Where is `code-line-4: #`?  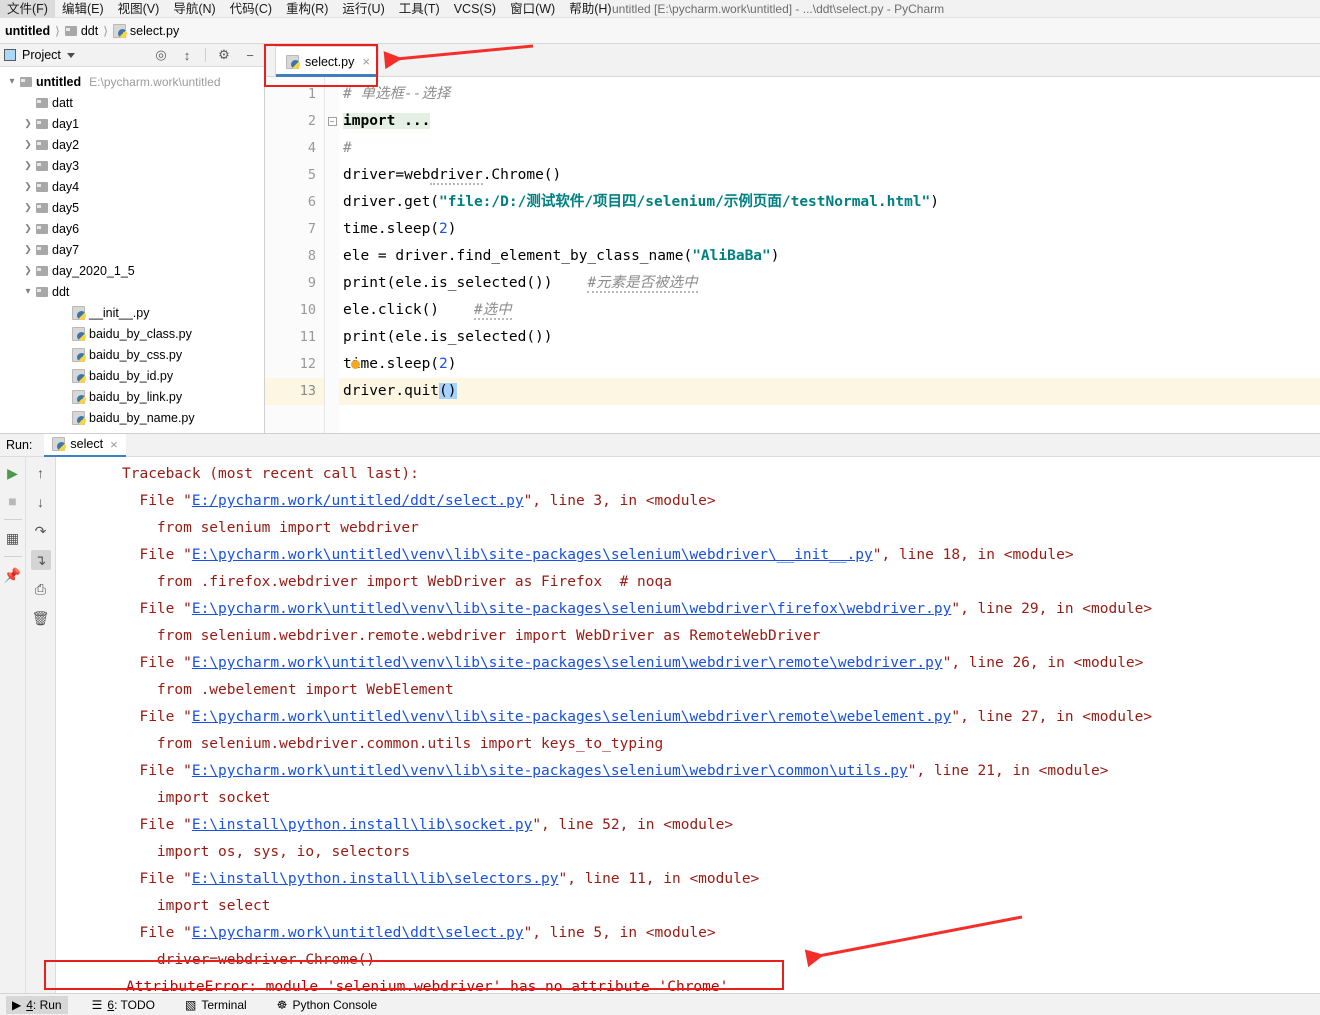
code-line-4: # is located at coordinates (829, 148).